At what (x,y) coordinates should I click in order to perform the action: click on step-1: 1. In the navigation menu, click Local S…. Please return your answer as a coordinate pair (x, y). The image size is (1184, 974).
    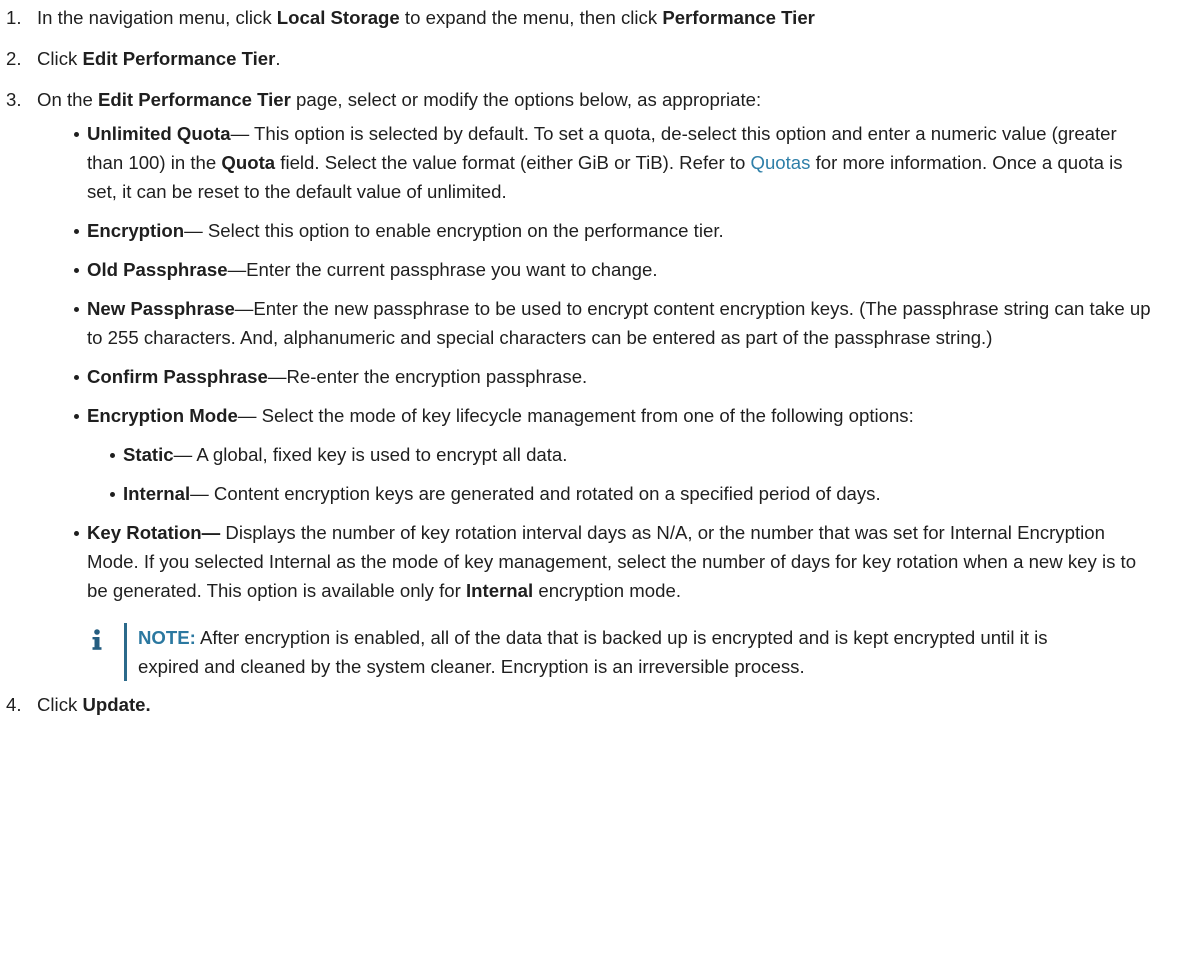
    Looking at the image, I should click on (592, 17).